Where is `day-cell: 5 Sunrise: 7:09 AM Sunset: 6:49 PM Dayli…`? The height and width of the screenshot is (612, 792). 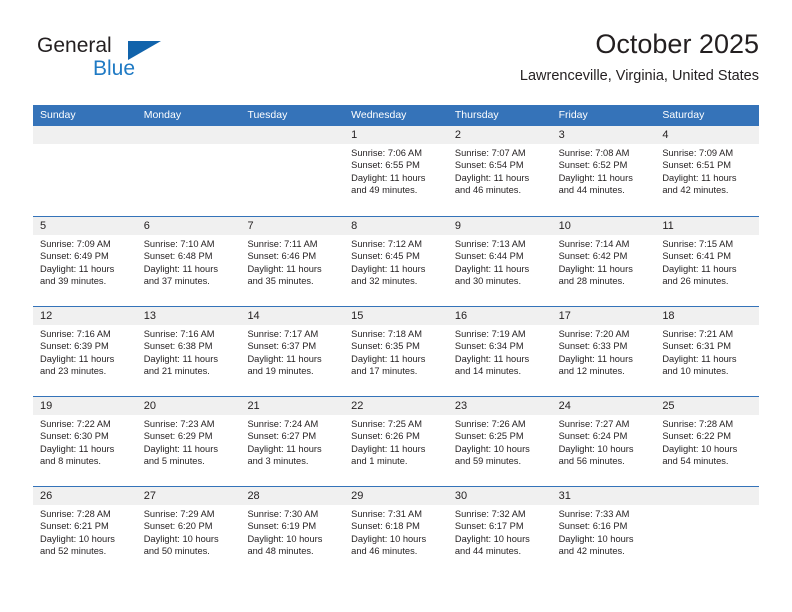
day-cell: 5 Sunrise: 7:09 AM Sunset: 6:49 PM Dayli… is located at coordinates (85, 261).